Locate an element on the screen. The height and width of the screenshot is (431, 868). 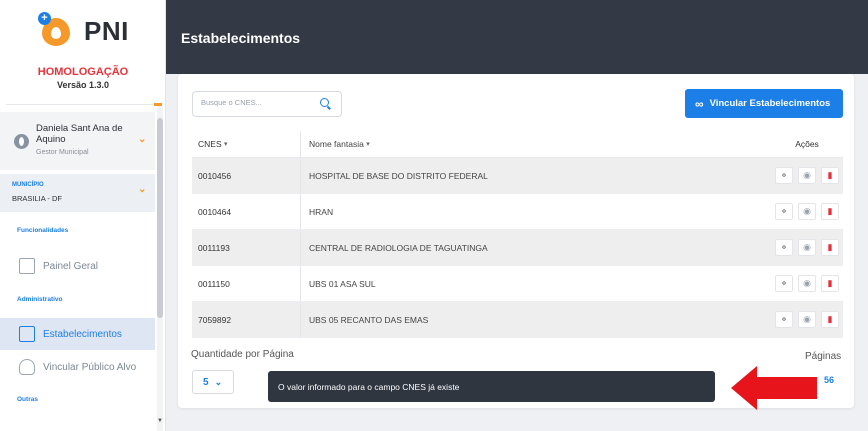
page-title: Estabelecimentos is located at coordinates (241, 38).